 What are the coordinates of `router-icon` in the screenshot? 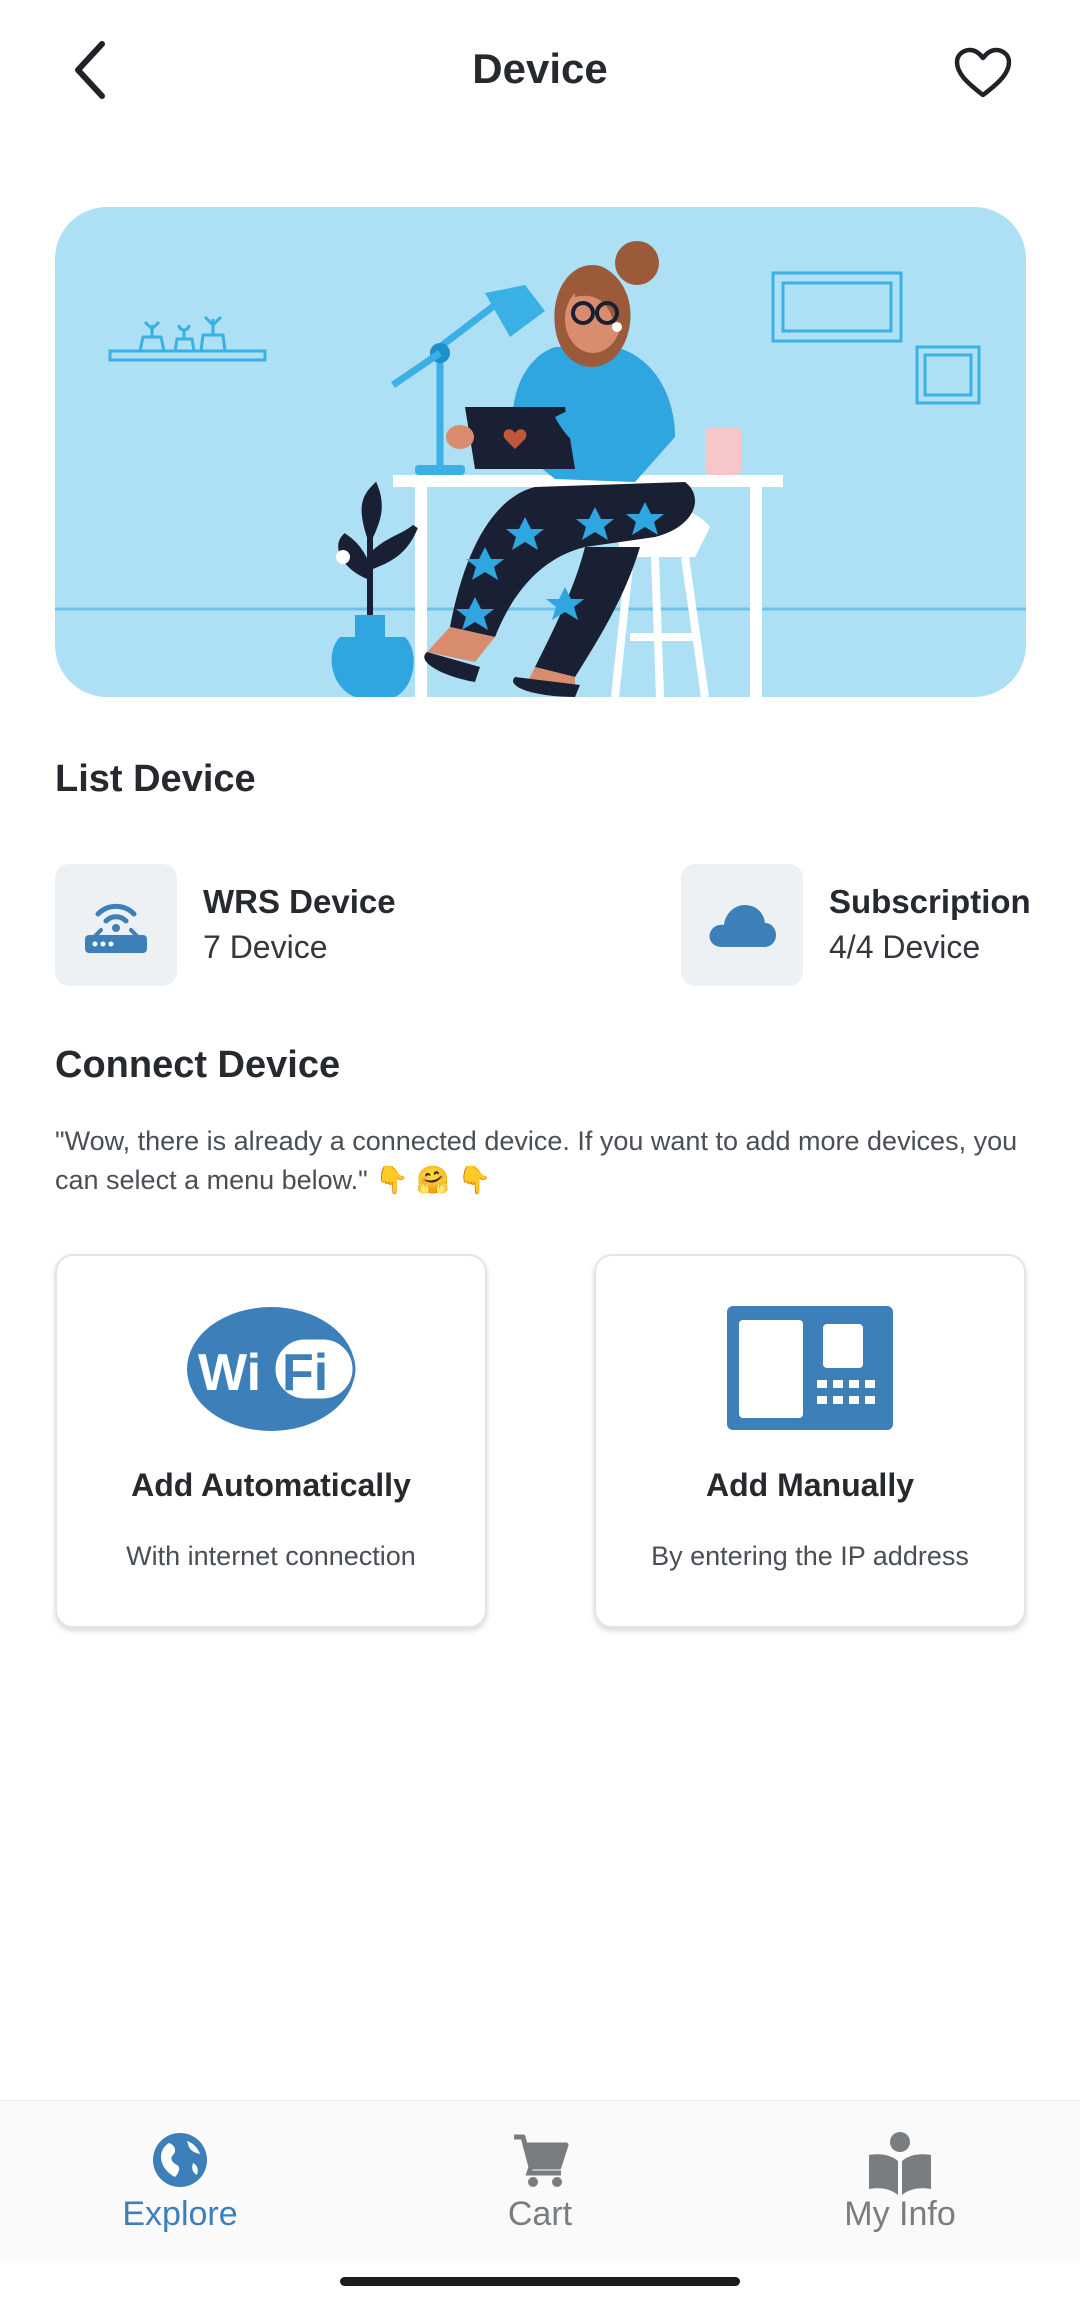 It's located at (116, 928).